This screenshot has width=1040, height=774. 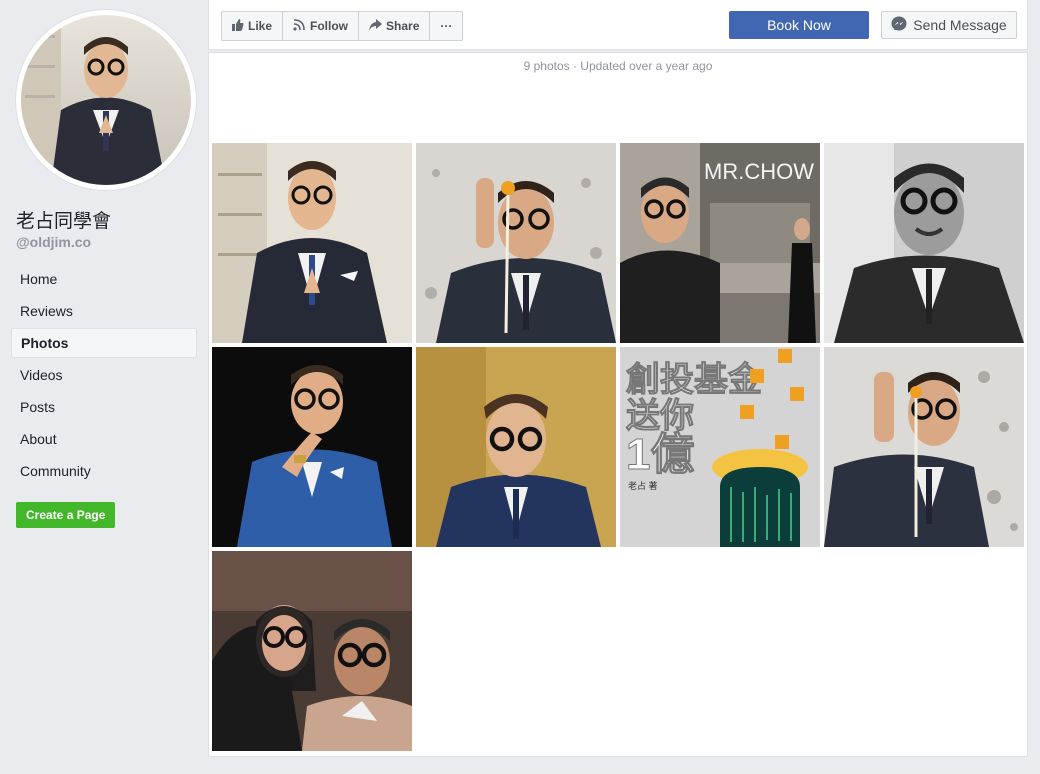 I want to click on send-message-label: Send Message, so click(x=960, y=25).